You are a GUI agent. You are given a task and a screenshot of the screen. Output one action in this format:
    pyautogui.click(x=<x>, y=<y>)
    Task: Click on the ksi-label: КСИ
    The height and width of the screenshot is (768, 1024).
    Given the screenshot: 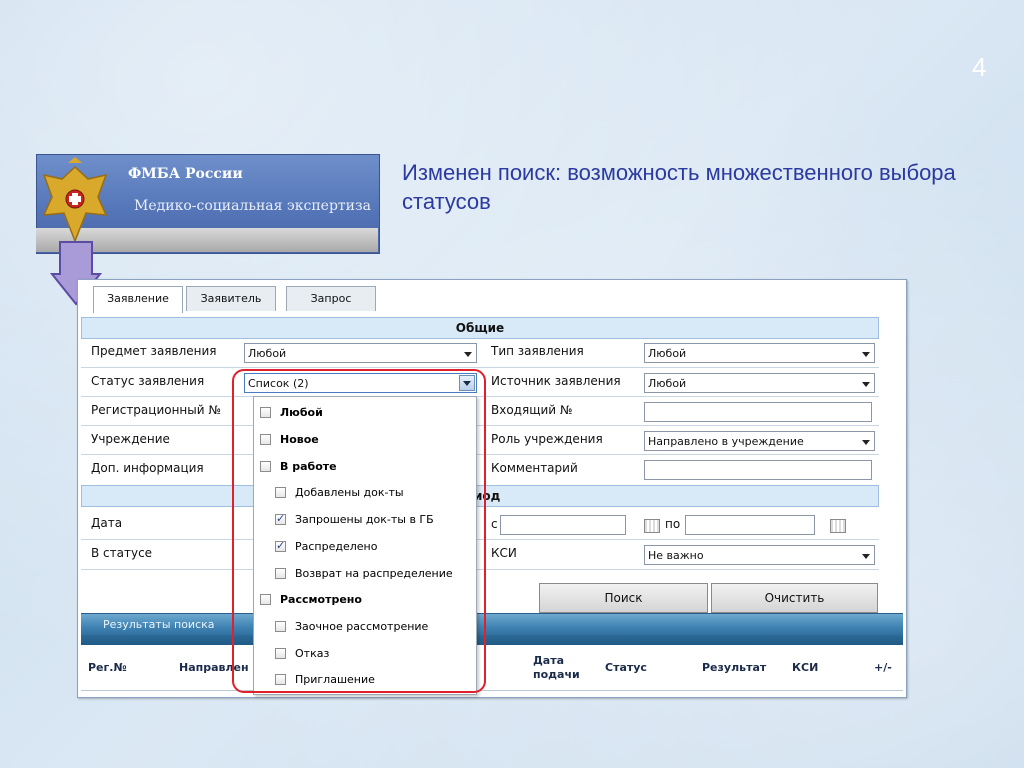 What is the action you would take?
    pyautogui.click(x=504, y=553)
    